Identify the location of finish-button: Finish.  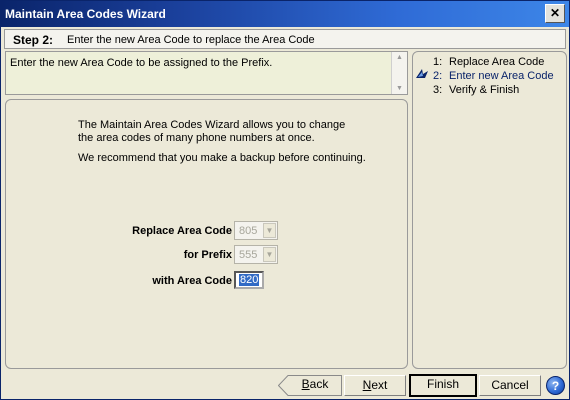
(443, 385).